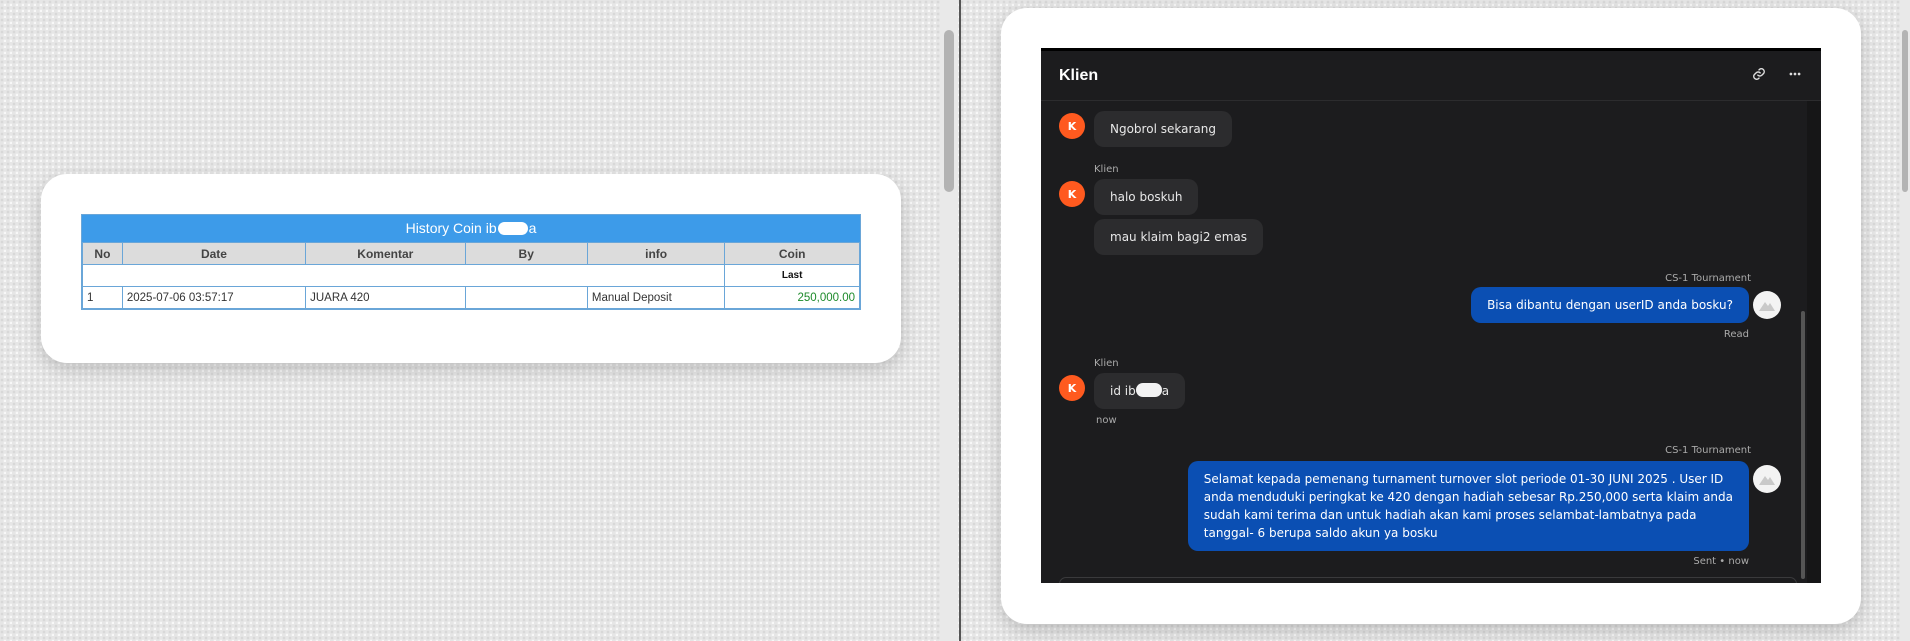 This screenshot has width=1910, height=641. What do you see at coordinates (1610, 305) in the screenshot?
I see `message-bubble-outgoing: Bisa dibantu dengan userID anda bosku?` at bounding box center [1610, 305].